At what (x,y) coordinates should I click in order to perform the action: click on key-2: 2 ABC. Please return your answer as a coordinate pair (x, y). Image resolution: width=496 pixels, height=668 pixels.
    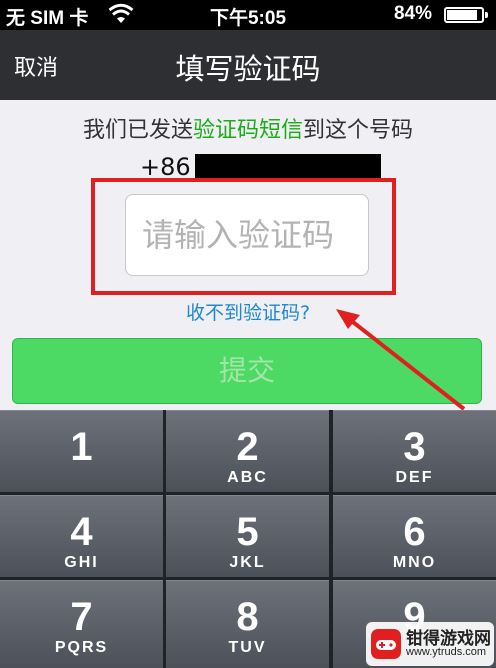
    Looking at the image, I should click on (247, 451).